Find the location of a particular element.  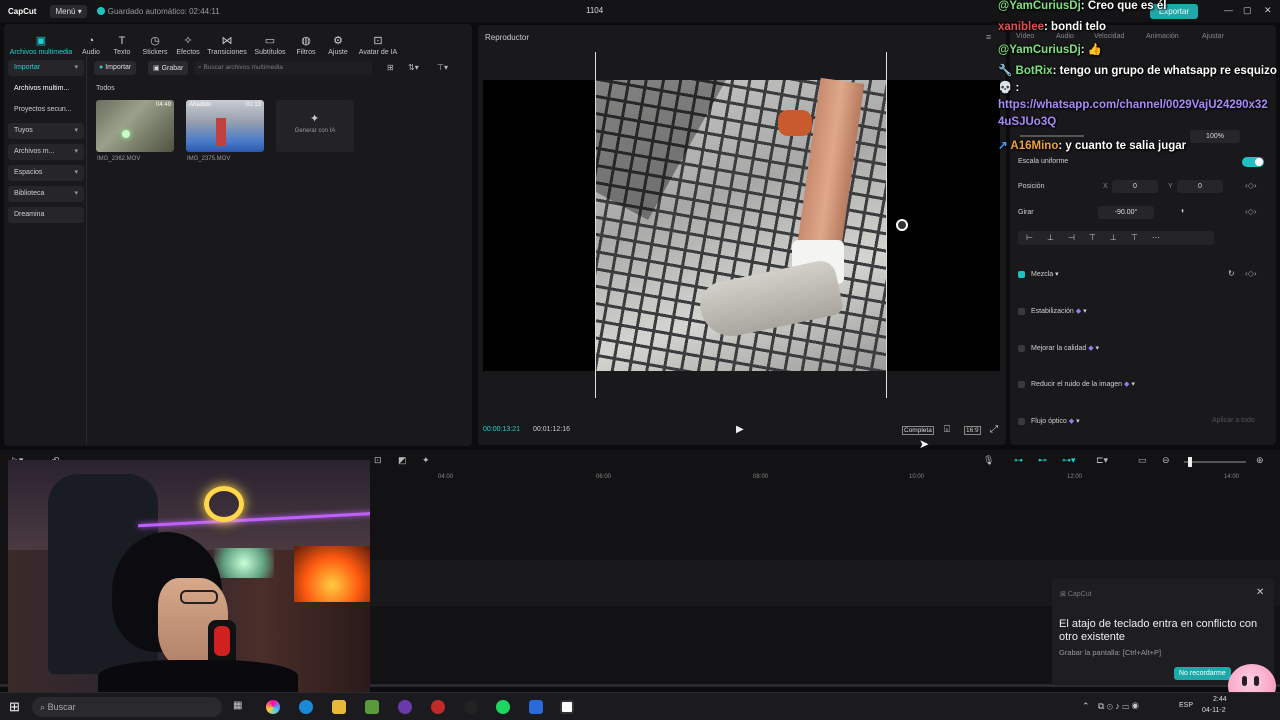

tab-audio-prop: Audio is located at coordinates (1065, 36).